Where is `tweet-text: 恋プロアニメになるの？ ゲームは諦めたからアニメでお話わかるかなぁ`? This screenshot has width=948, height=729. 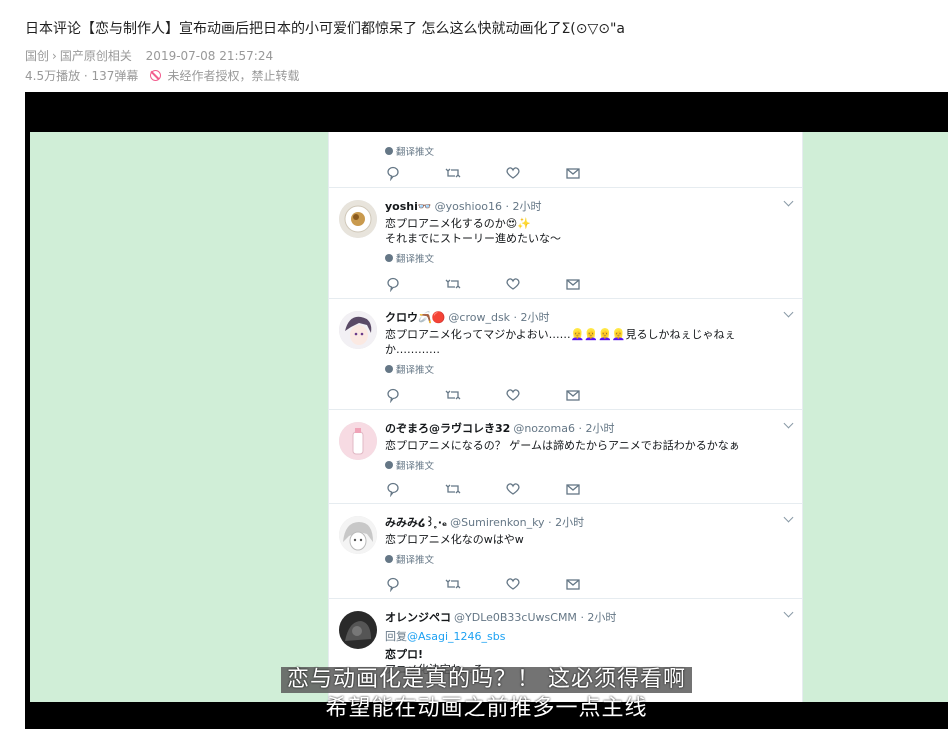 tweet-text: 恋プロアニメになるの？ ゲームは諦めたからアニメでお話わかるかなぁ is located at coordinates (562, 445).